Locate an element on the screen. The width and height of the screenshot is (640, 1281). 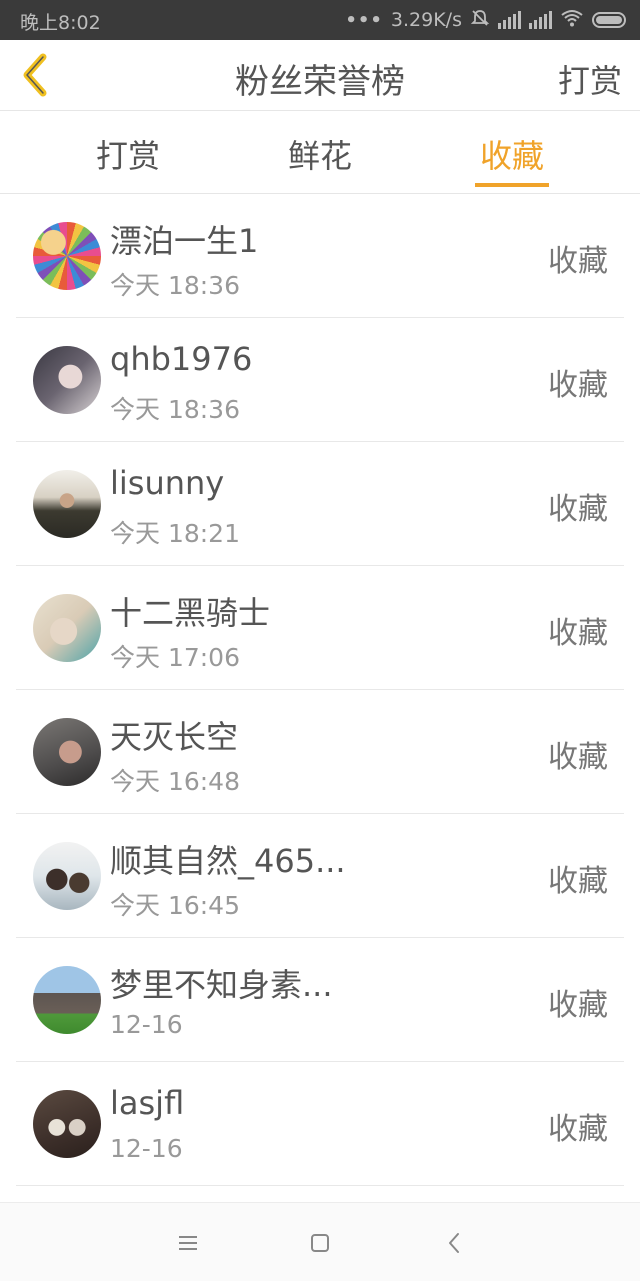
user-name: 漂泊一生1 is located at coordinates (184, 241).